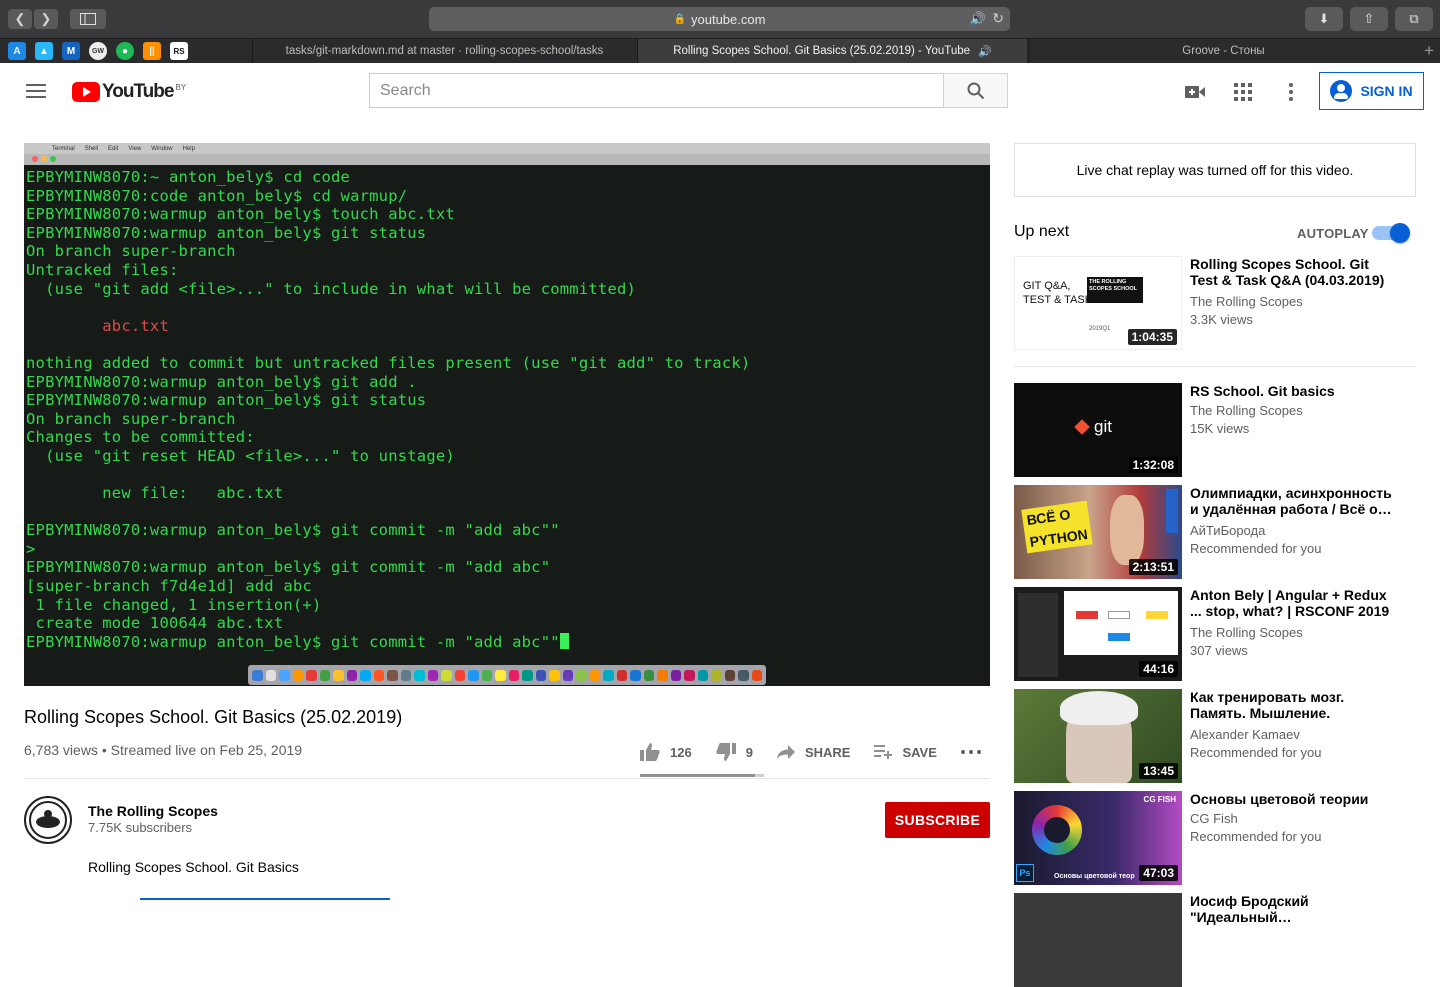  Describe the element at coordinates (728, 19) in the screenshot. I see `url-text: youtube.com` at that location.